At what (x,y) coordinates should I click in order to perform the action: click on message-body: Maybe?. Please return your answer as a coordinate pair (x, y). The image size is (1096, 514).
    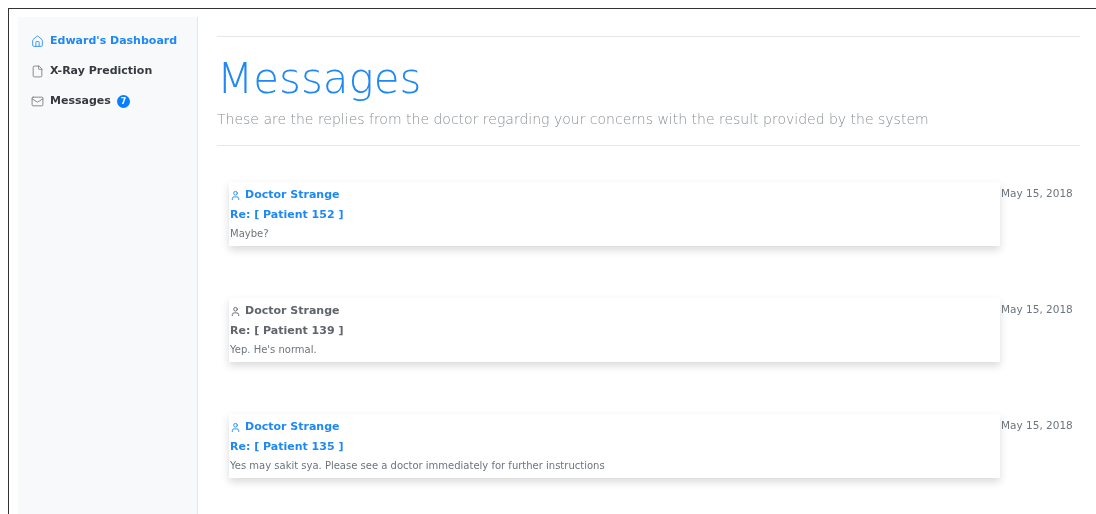
    Looking at the image, I should click on (250, 234).